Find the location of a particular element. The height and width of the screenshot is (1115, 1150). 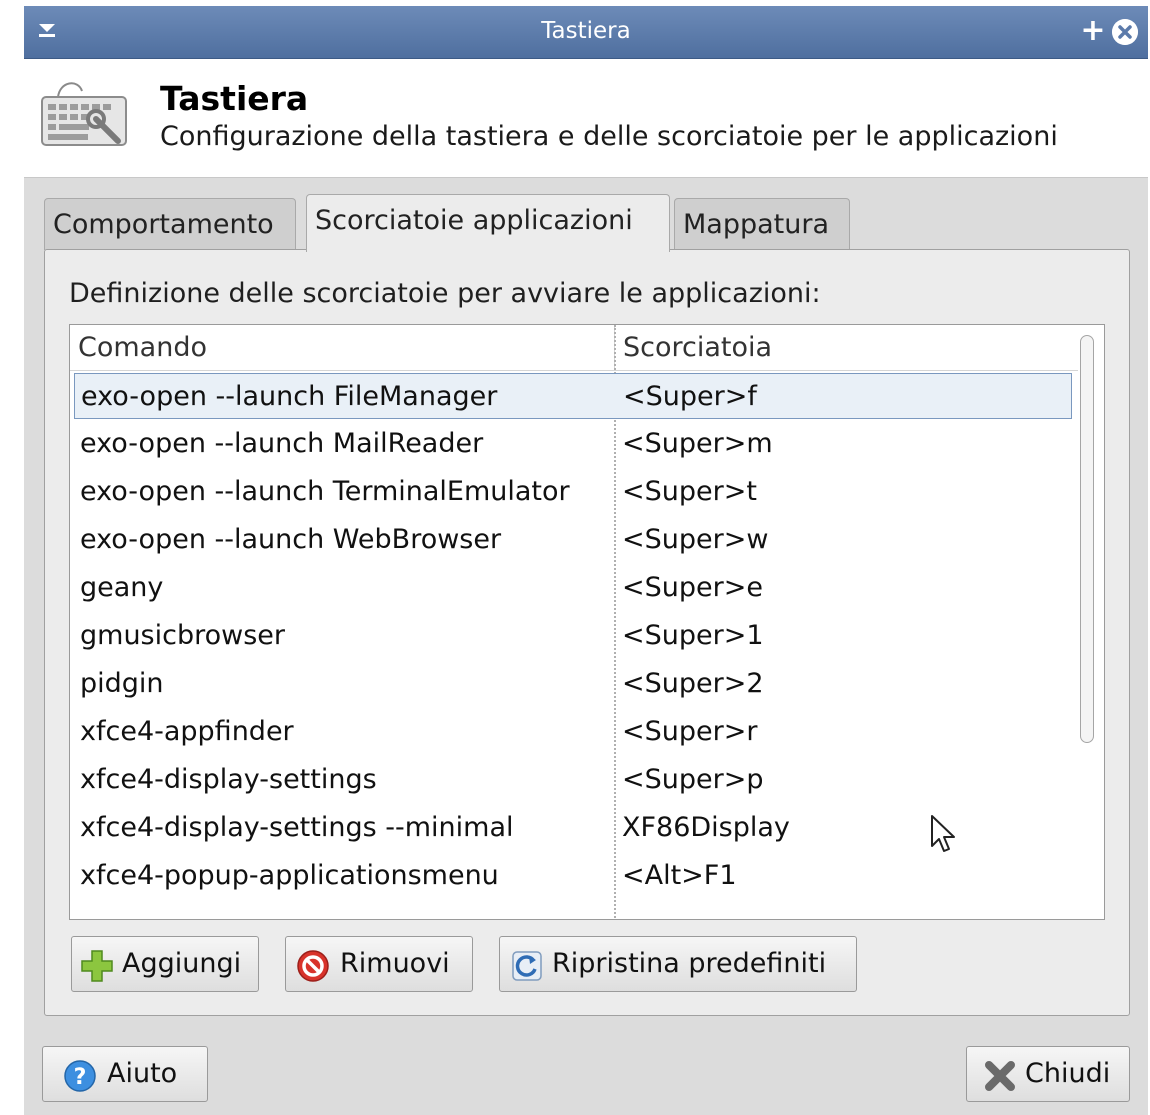

tab-scorciatoie-applicazioni: Scorciatoie applicazioni is located at coordinates (488, 223).